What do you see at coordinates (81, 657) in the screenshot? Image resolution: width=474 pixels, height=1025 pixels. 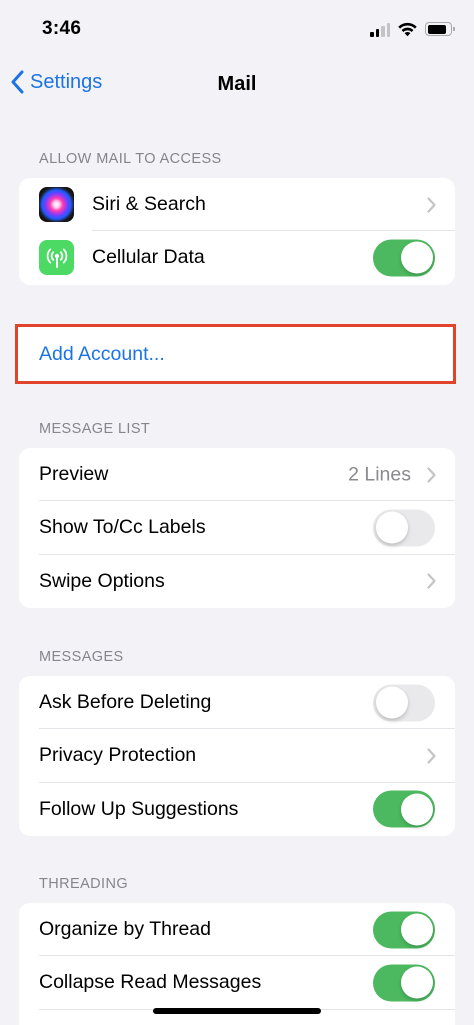 I see `section-header-messages: MESSAGES` at bounding box center [81, 657].